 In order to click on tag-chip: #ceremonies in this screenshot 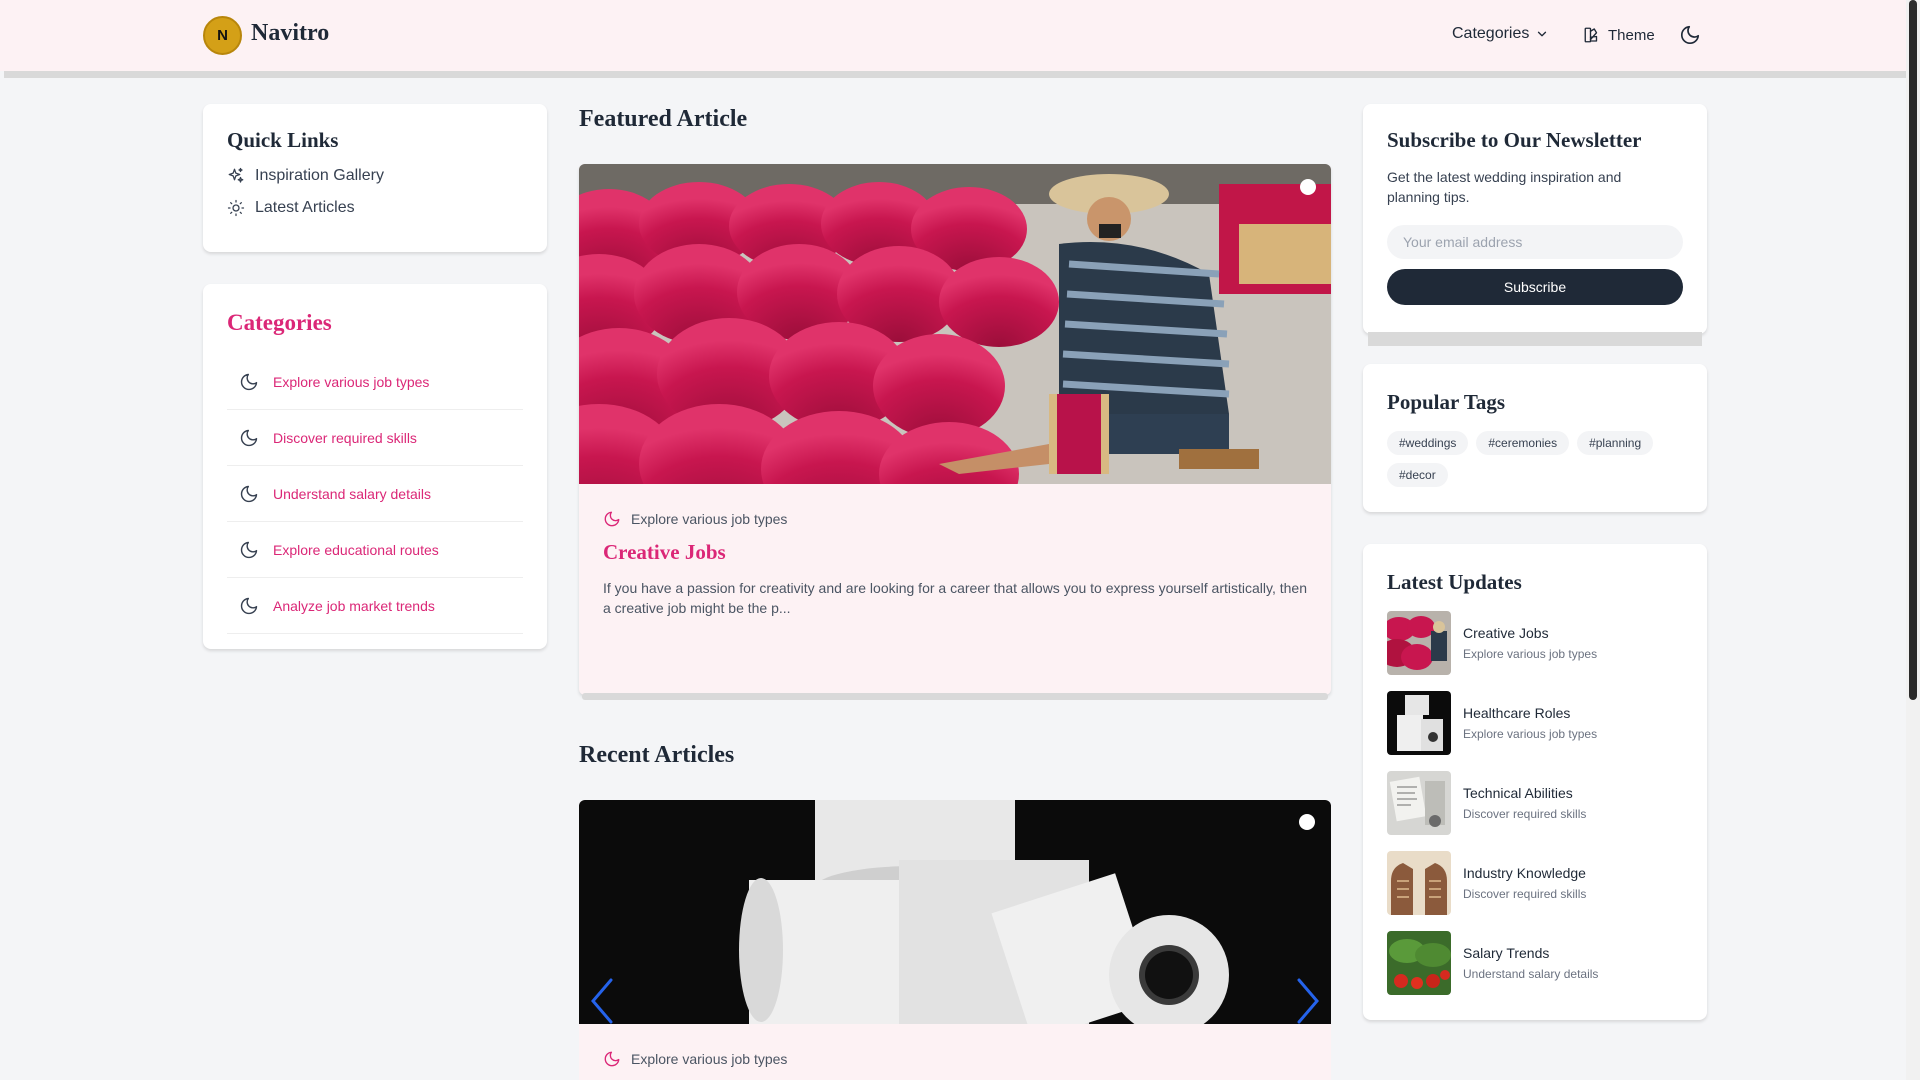, I will do `click(1523, 443)`.